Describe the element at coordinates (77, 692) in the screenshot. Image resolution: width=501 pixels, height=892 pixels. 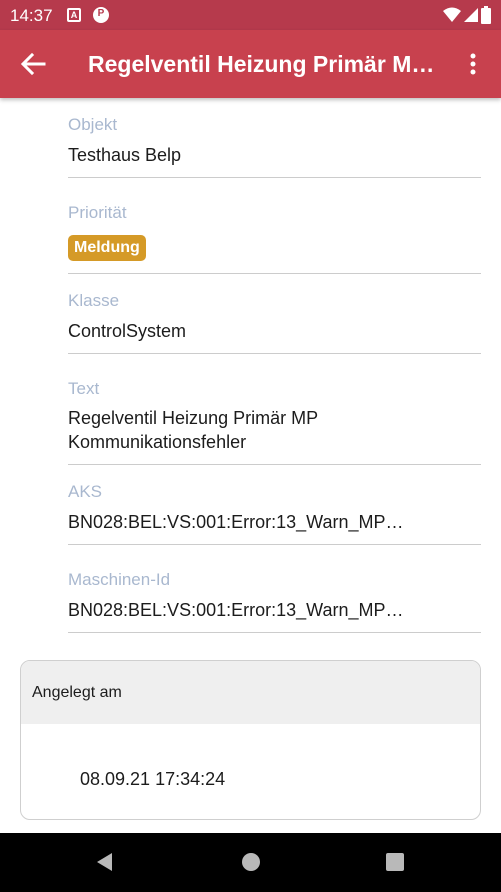
I see `card-header-label: Angelegt am` at that location.